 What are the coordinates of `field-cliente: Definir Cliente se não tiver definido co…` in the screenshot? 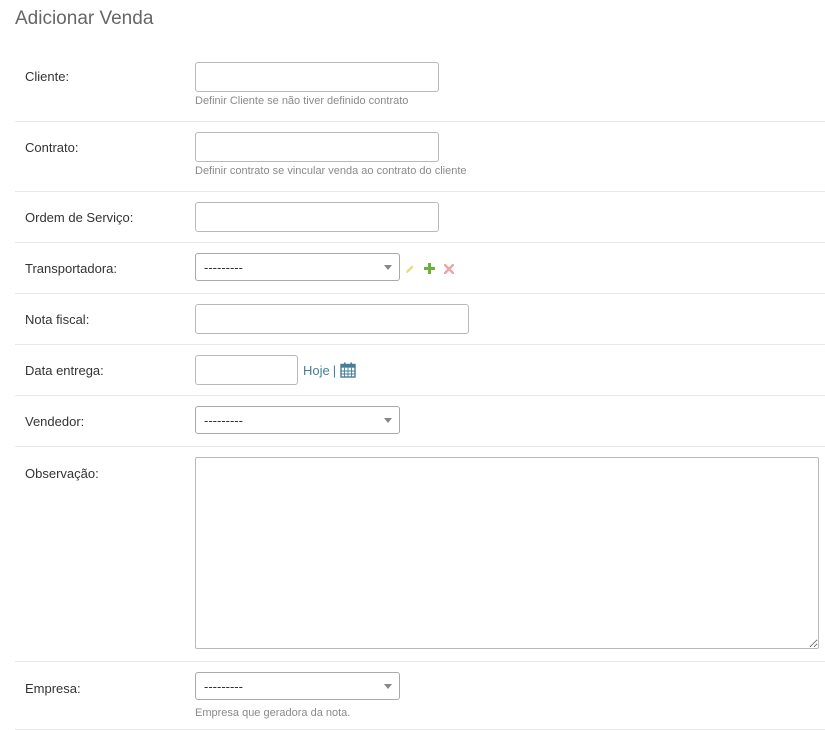 It's located at (317, 84).